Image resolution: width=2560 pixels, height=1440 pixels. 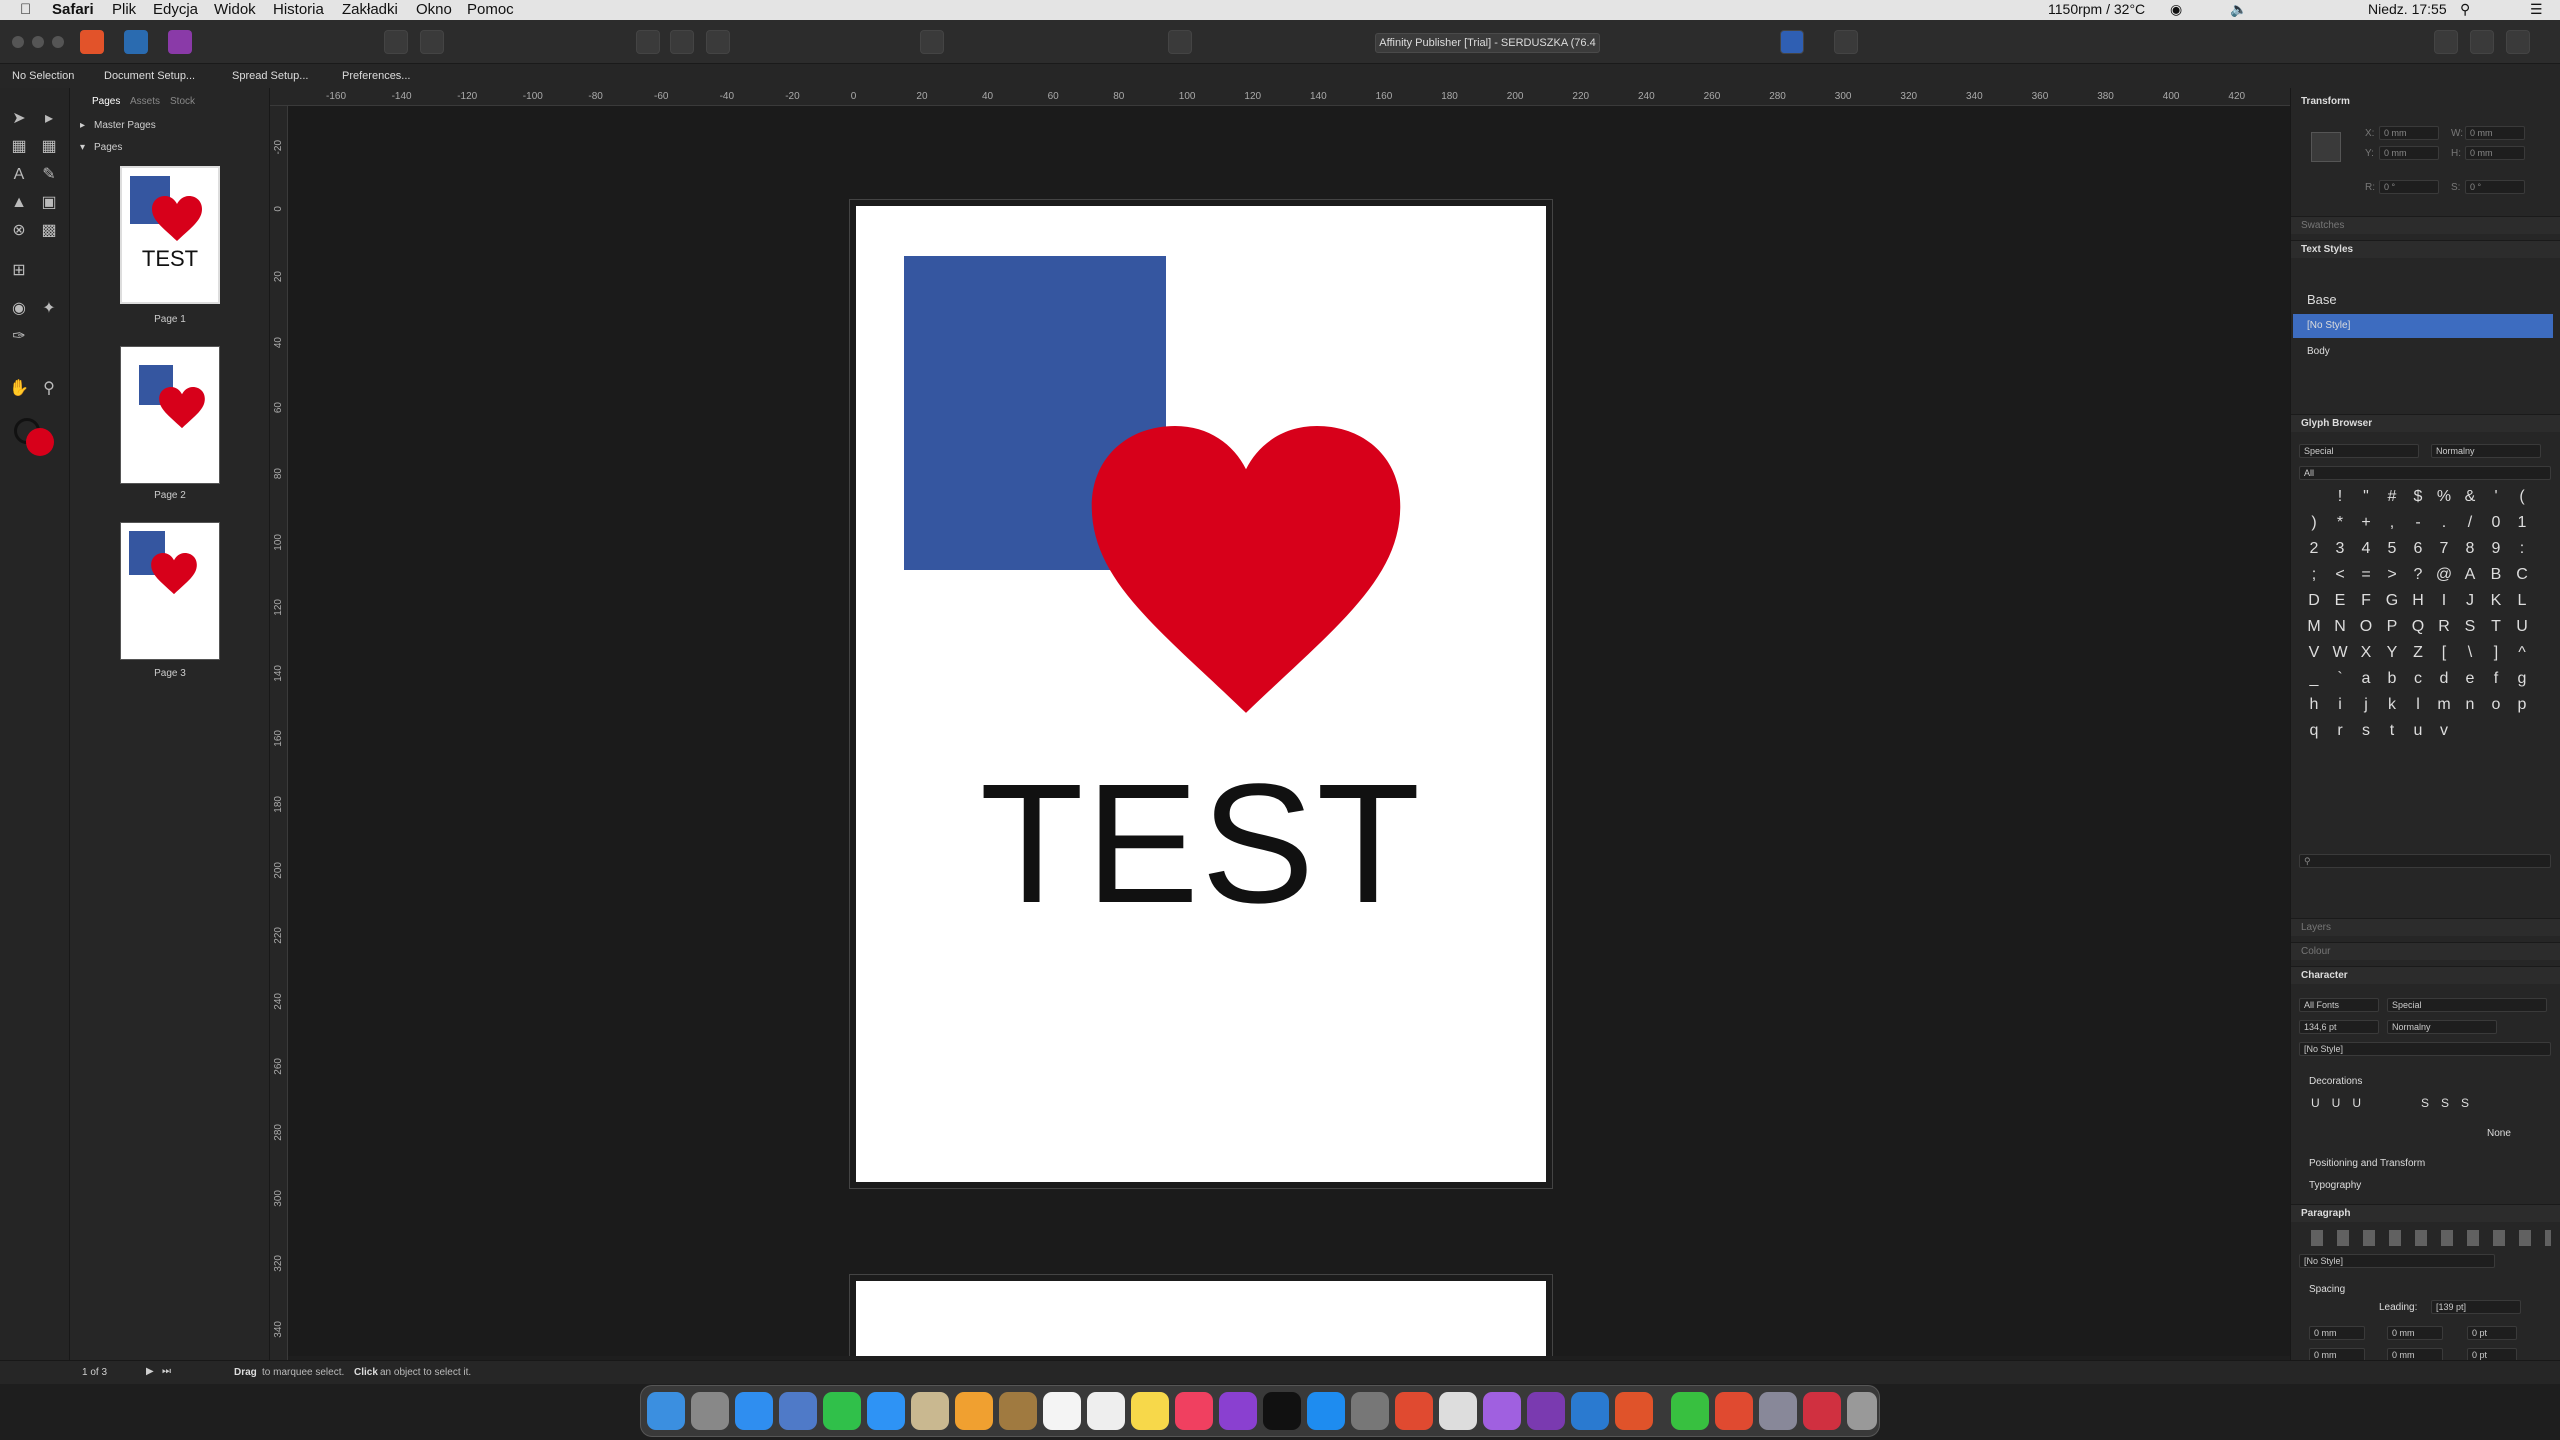 What do you see at coordinates (2340, 523) in the screenshot?
I see `glyph-cell: *` at bounding box center [2340, 523].